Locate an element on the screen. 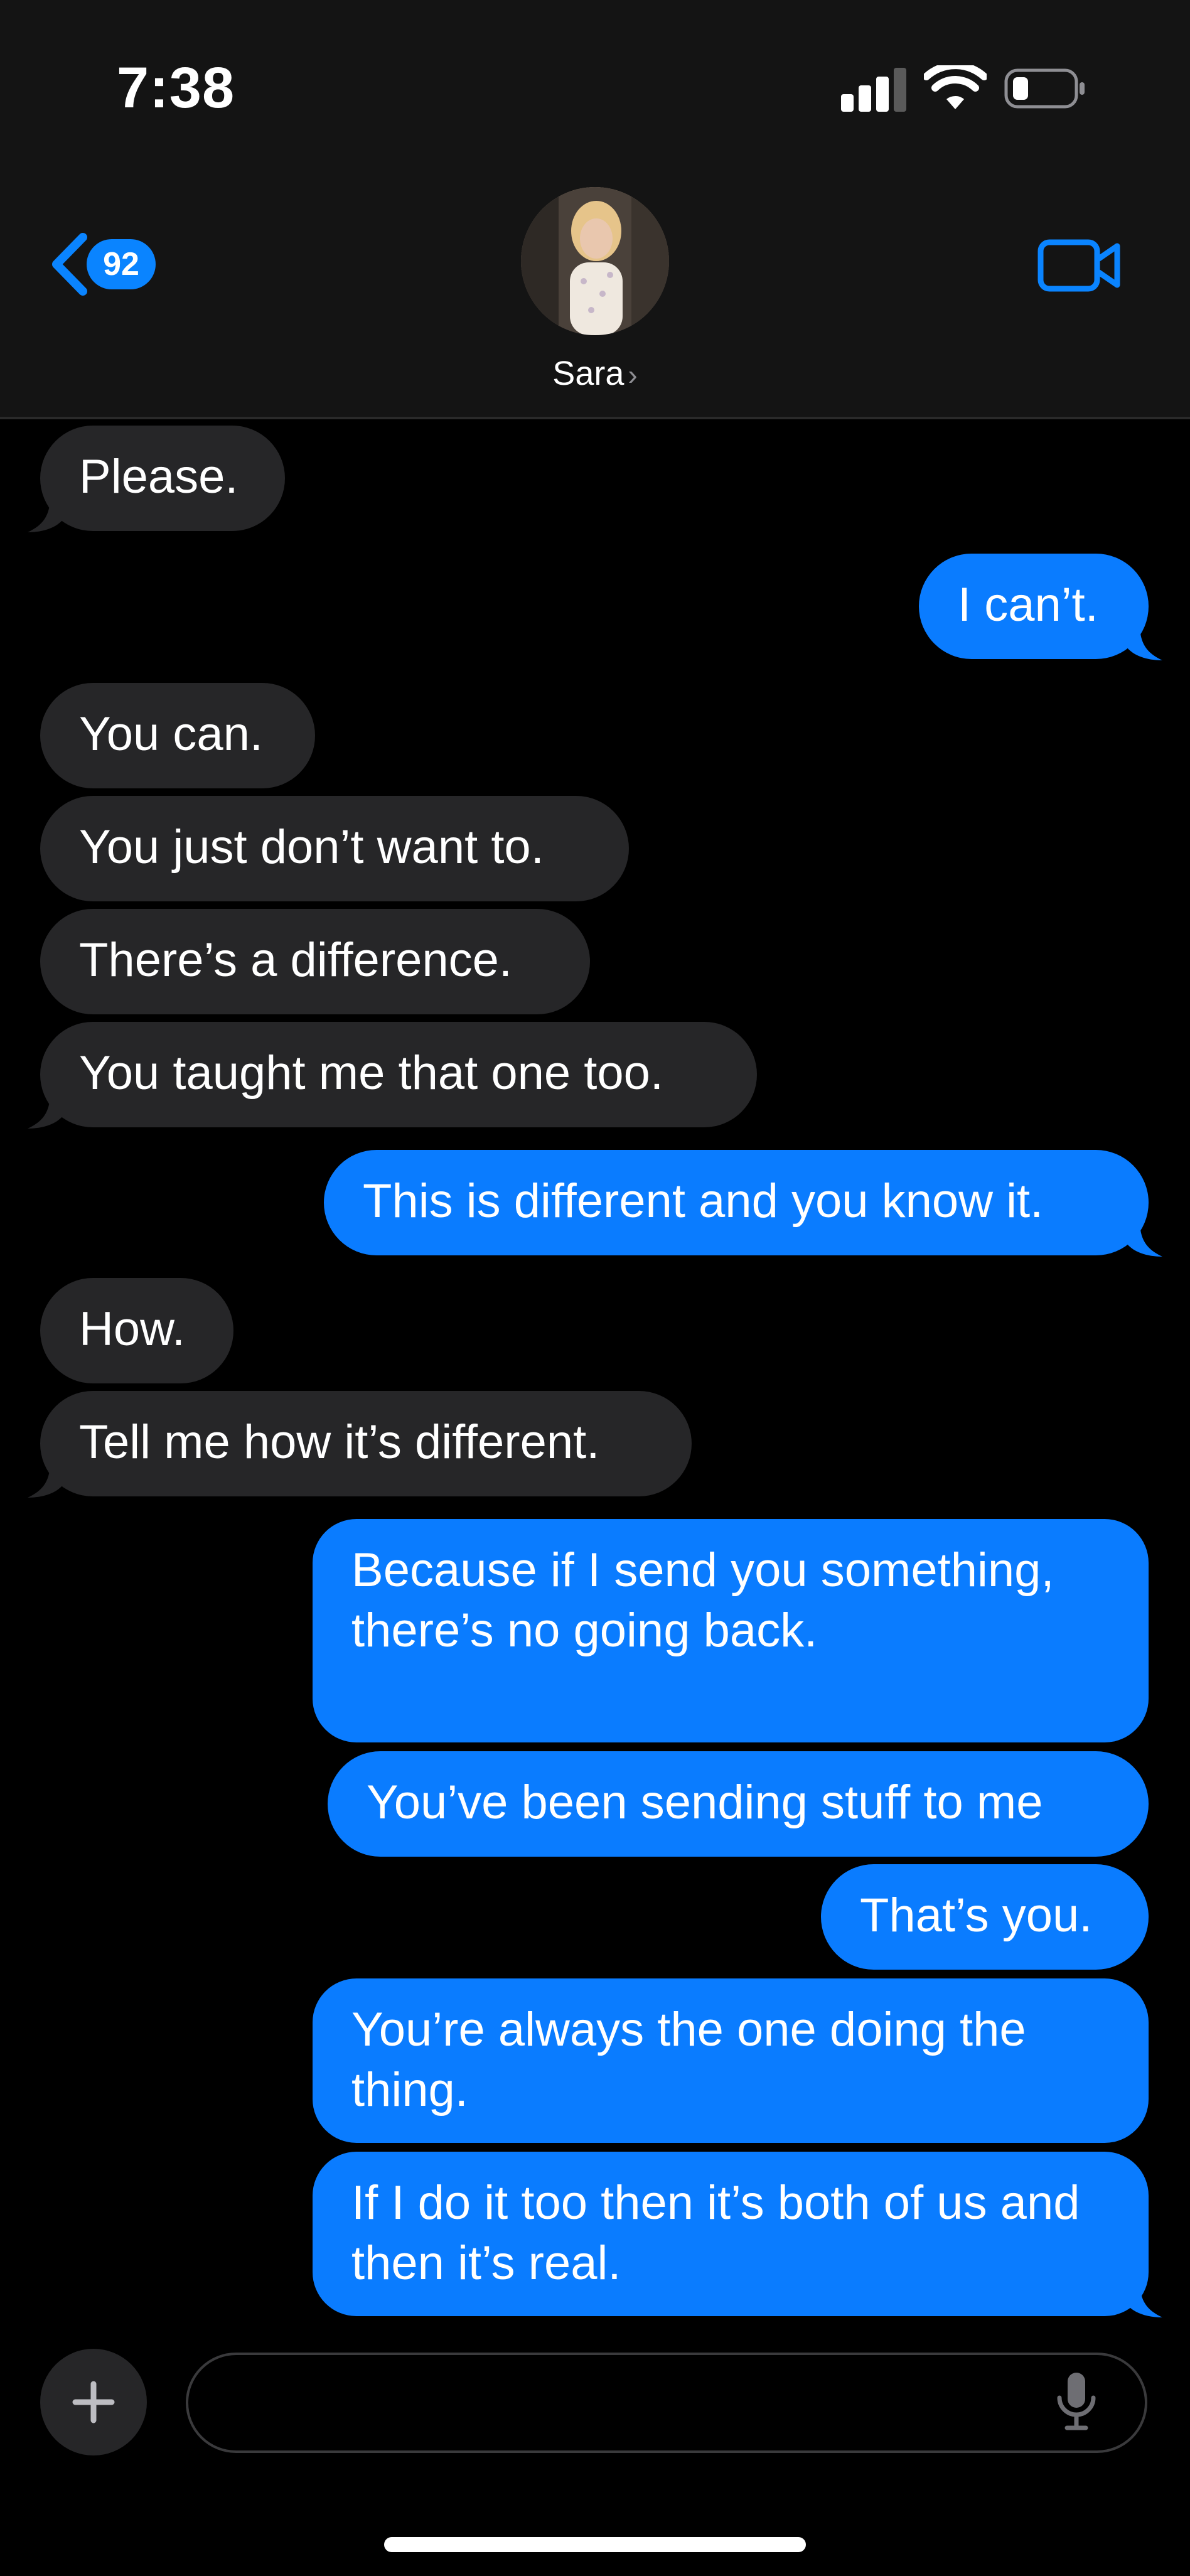  chevron-left-icon is located at coordinates (69, 264).